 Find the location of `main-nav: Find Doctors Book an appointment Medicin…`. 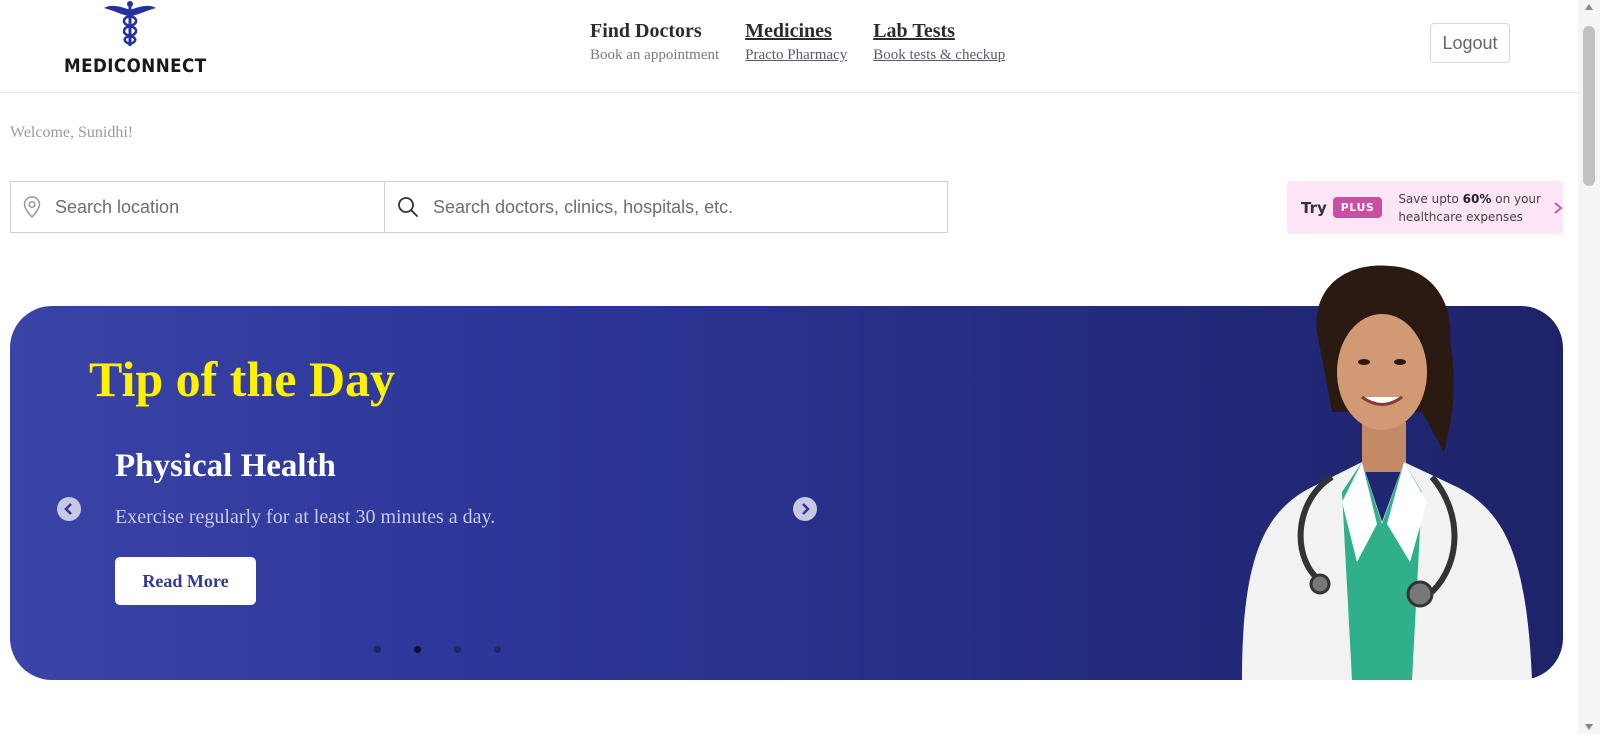

main-nav: Find Doctors Book an appointment Medicin… is located at coordinates (797, 42).